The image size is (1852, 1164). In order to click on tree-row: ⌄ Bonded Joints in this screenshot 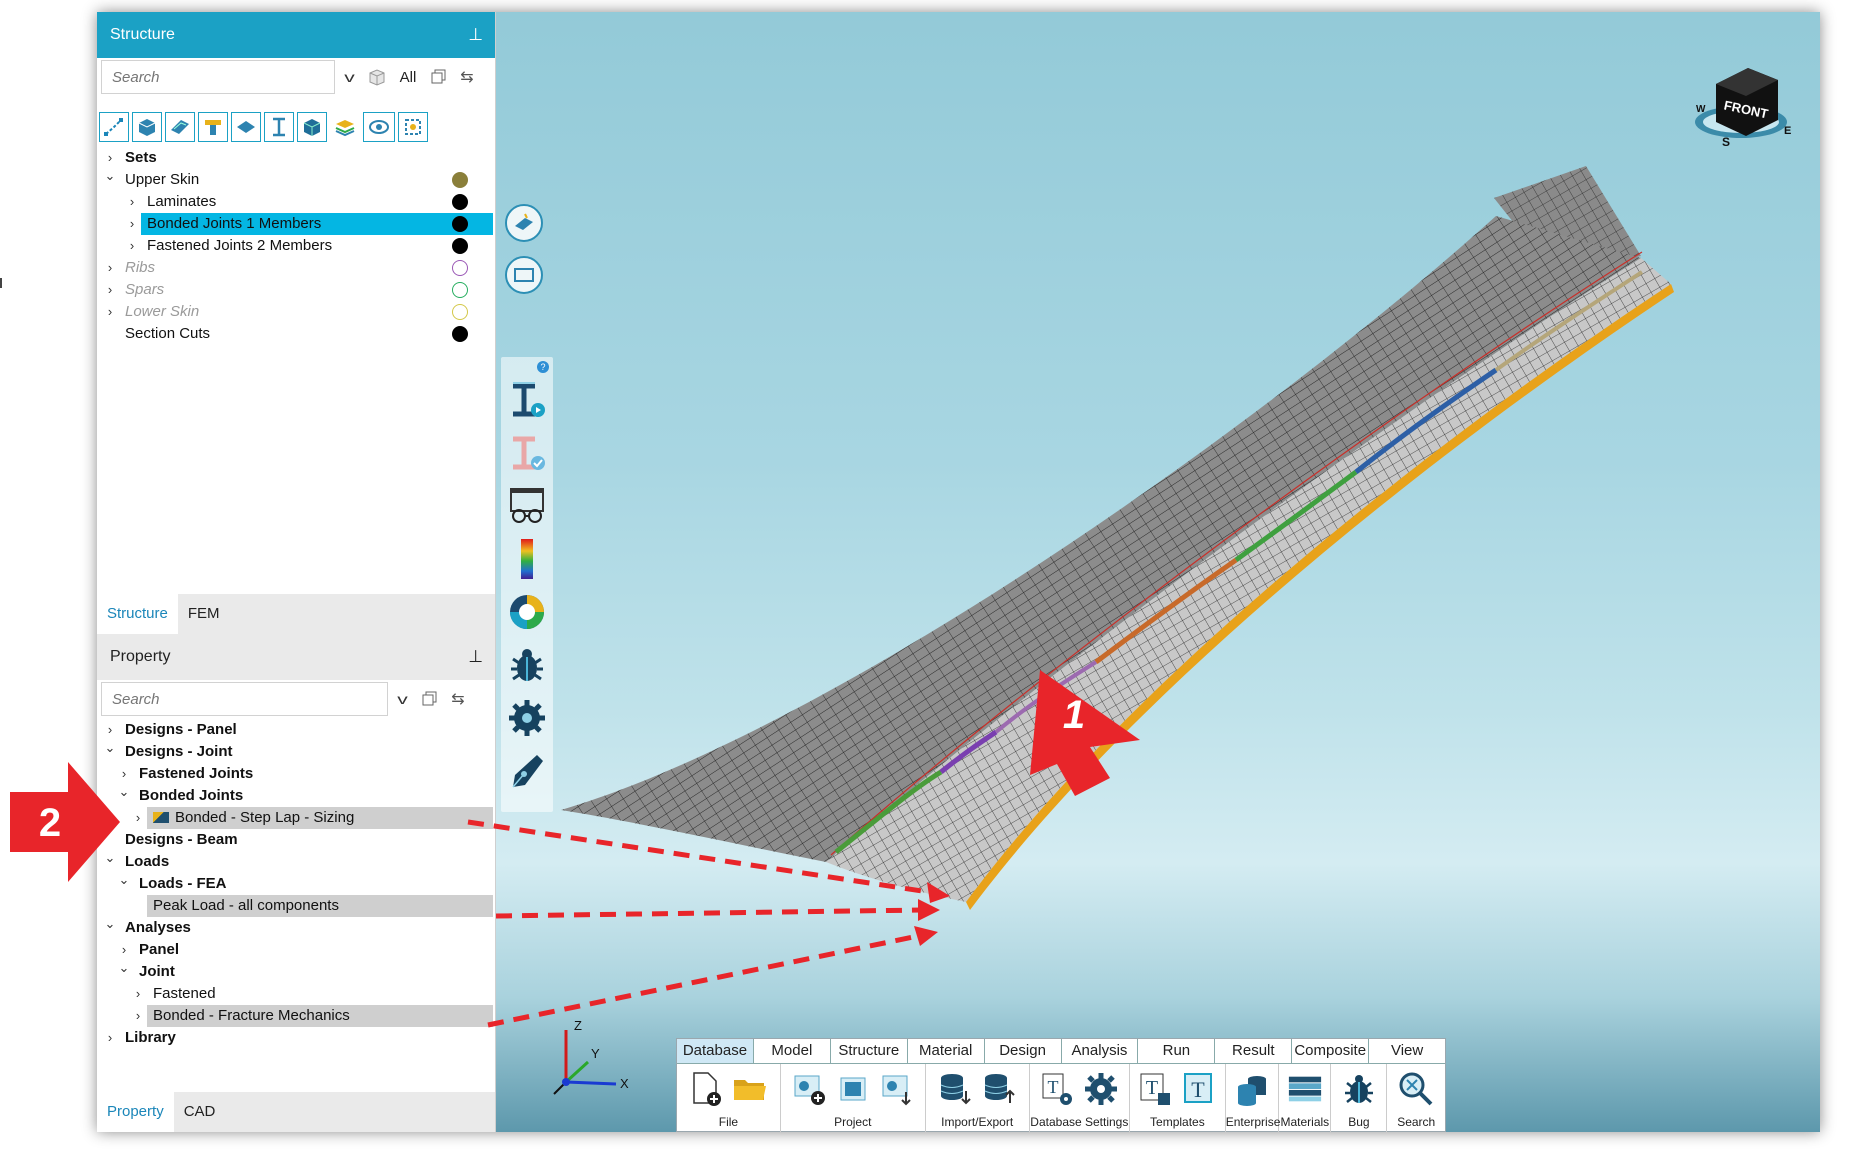, I will do `click(296, 795)`.